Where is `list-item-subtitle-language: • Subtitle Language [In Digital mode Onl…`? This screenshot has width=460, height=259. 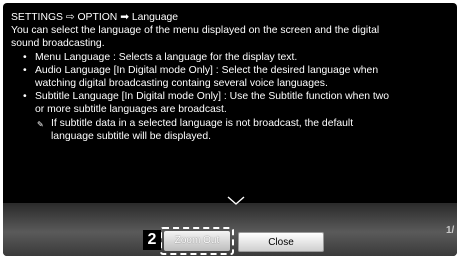
list-item-subtitle-language: • Subtitle Language [In Digital mode Onl… is located at coordinates (237, 103).